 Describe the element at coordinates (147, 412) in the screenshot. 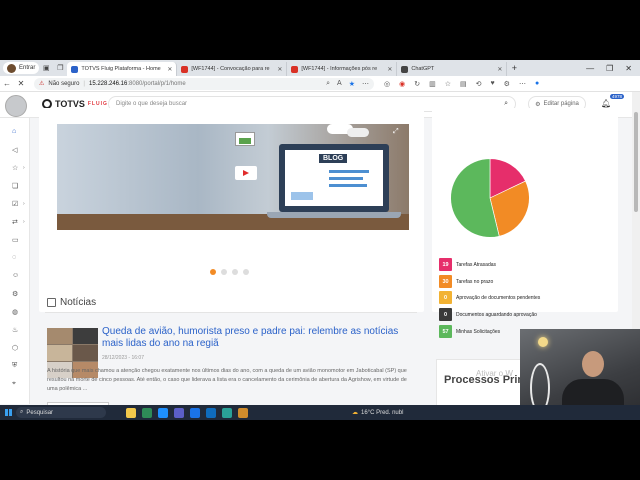

I see `excel-icon` at that location.